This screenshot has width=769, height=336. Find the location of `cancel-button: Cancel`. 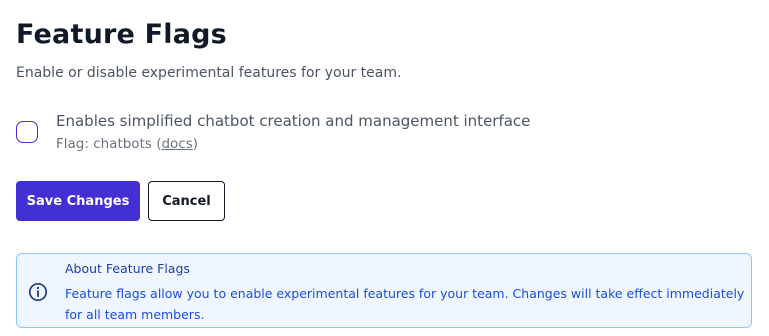

cancel-button: Cancel is located at coordinates (186, 201).